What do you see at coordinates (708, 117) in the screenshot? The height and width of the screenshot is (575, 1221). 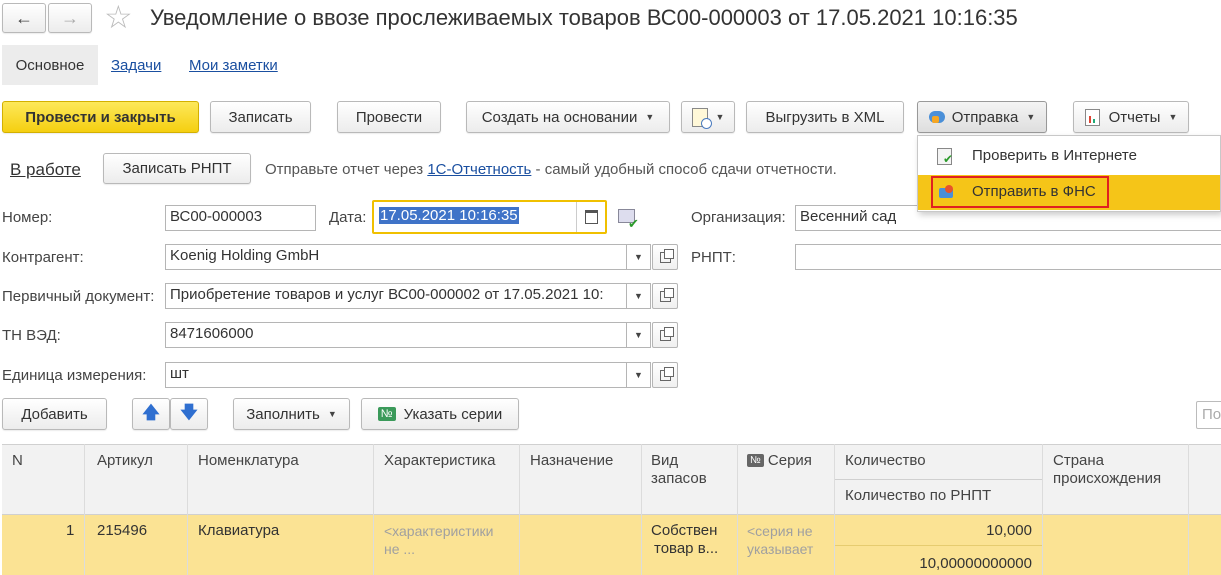 I see `print-menu-button: ▼` at bounding box center [708, 117].